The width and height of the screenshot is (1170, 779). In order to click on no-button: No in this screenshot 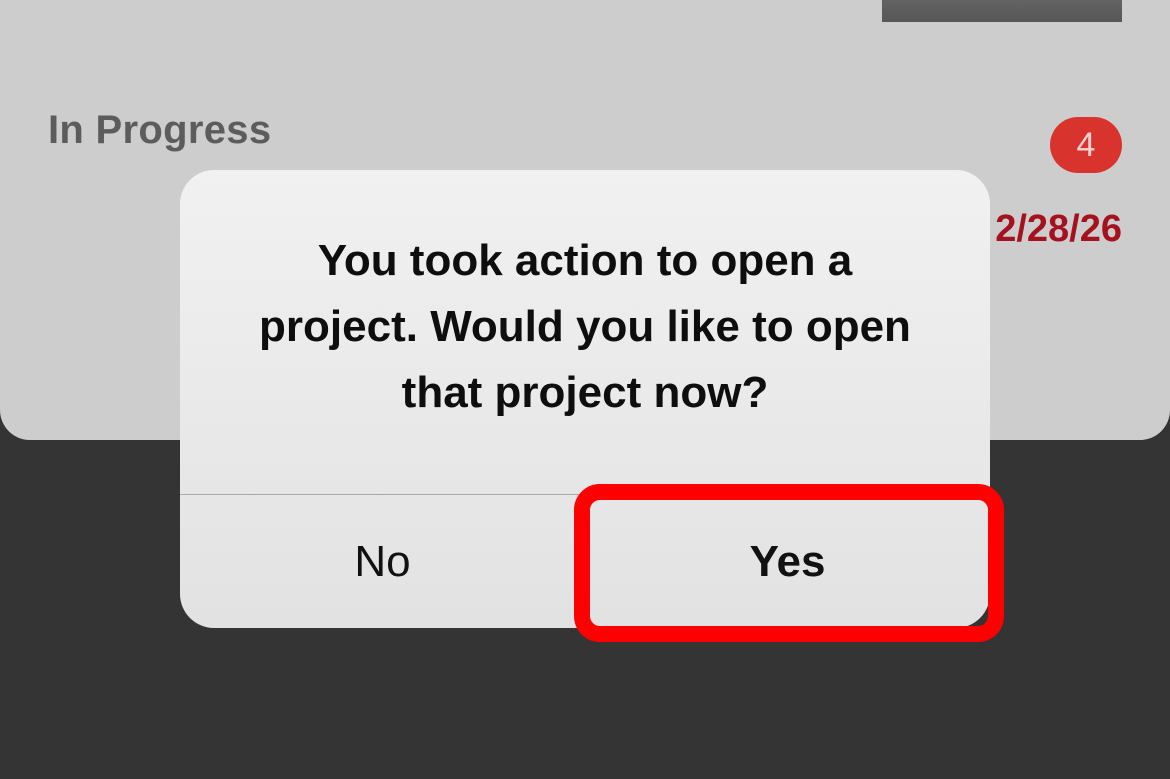, I will do `click(382, 561)`.